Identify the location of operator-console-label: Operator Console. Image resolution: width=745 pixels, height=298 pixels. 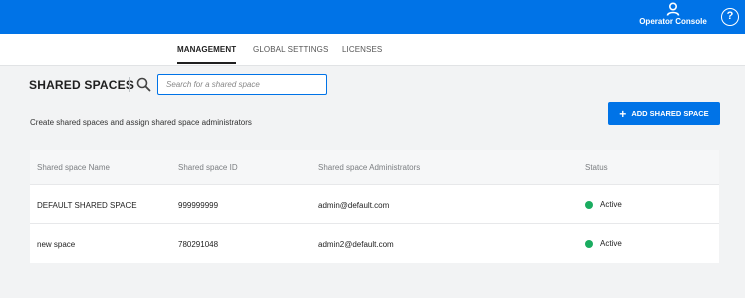
(673, 21).